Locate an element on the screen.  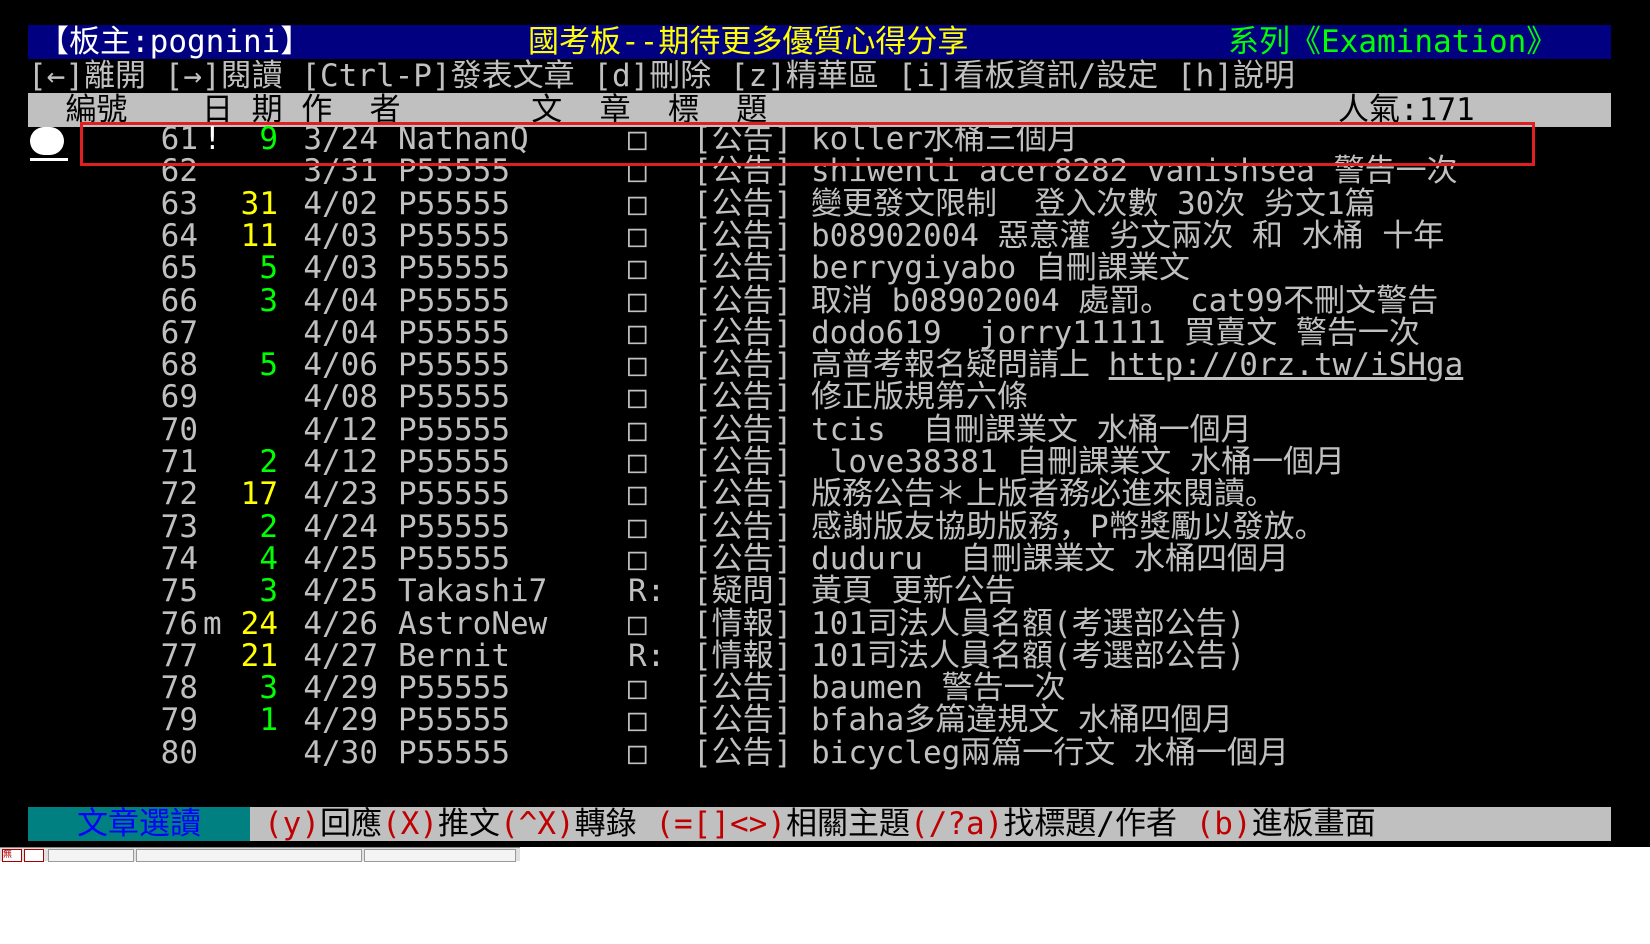
cursor-underline is located at coordinates (49, 159).